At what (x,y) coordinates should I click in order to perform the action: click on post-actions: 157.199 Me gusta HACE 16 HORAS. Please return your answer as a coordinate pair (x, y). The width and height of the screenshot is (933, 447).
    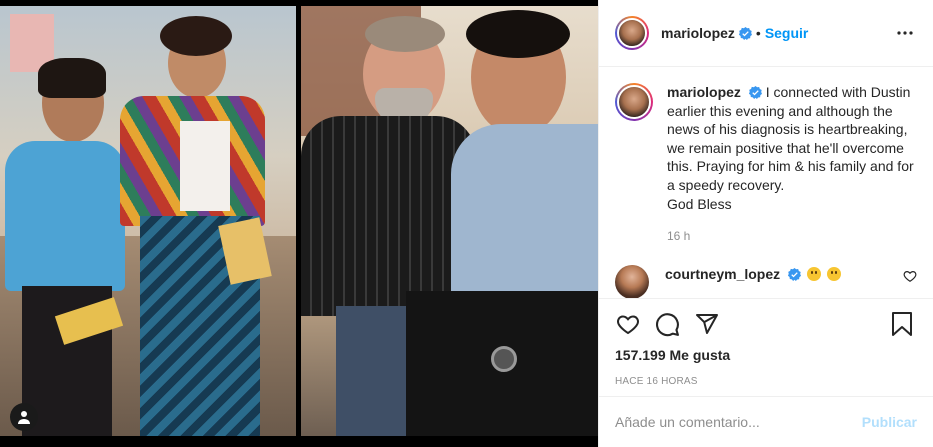
    Looking at the image, I should click on (766, 342).